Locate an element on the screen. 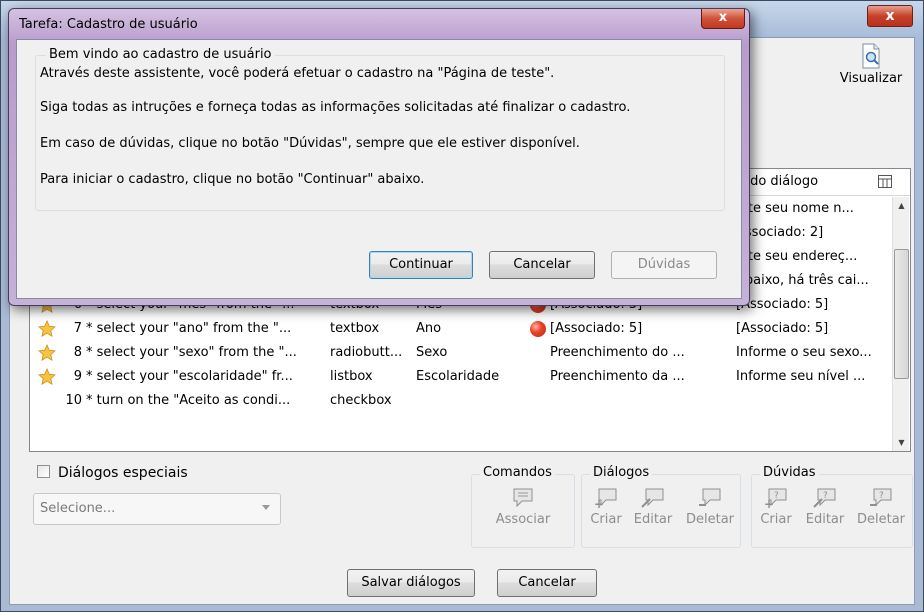 The height and width of the screenshot is (612, 924). dialogos-editar-button: Editar is located at coordinates (653, 507).